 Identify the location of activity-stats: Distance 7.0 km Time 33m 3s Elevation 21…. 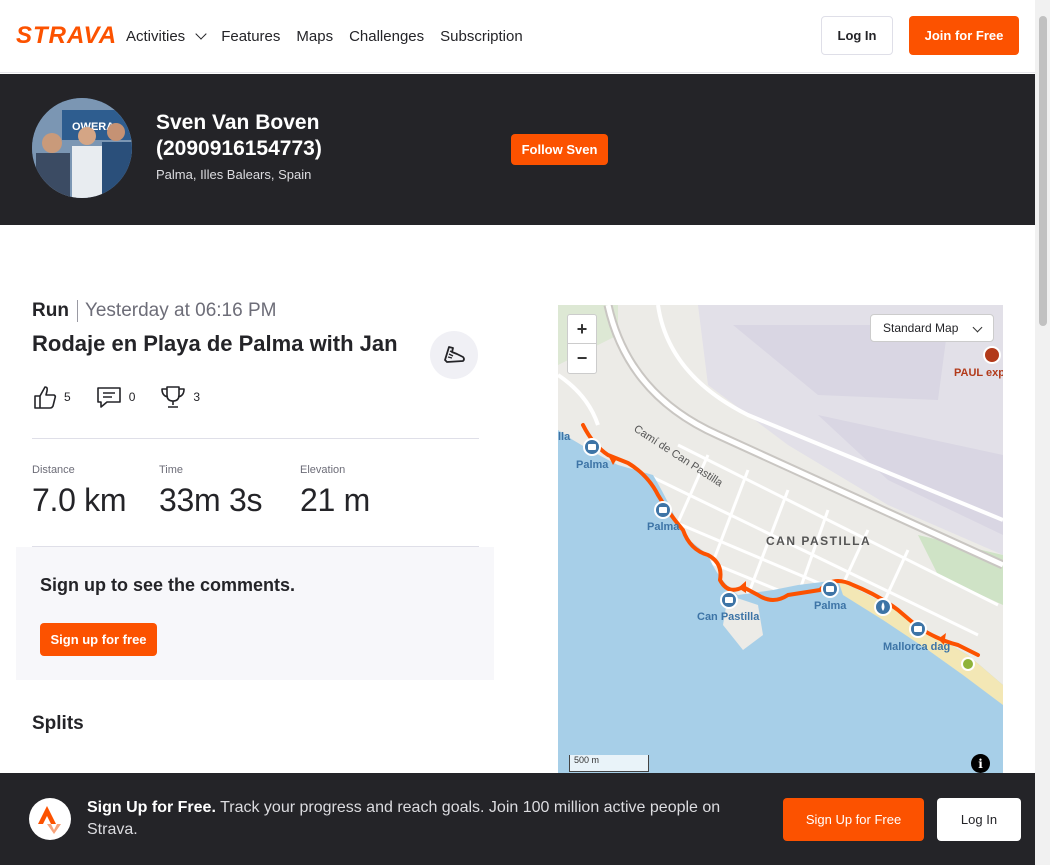
(217, 491).